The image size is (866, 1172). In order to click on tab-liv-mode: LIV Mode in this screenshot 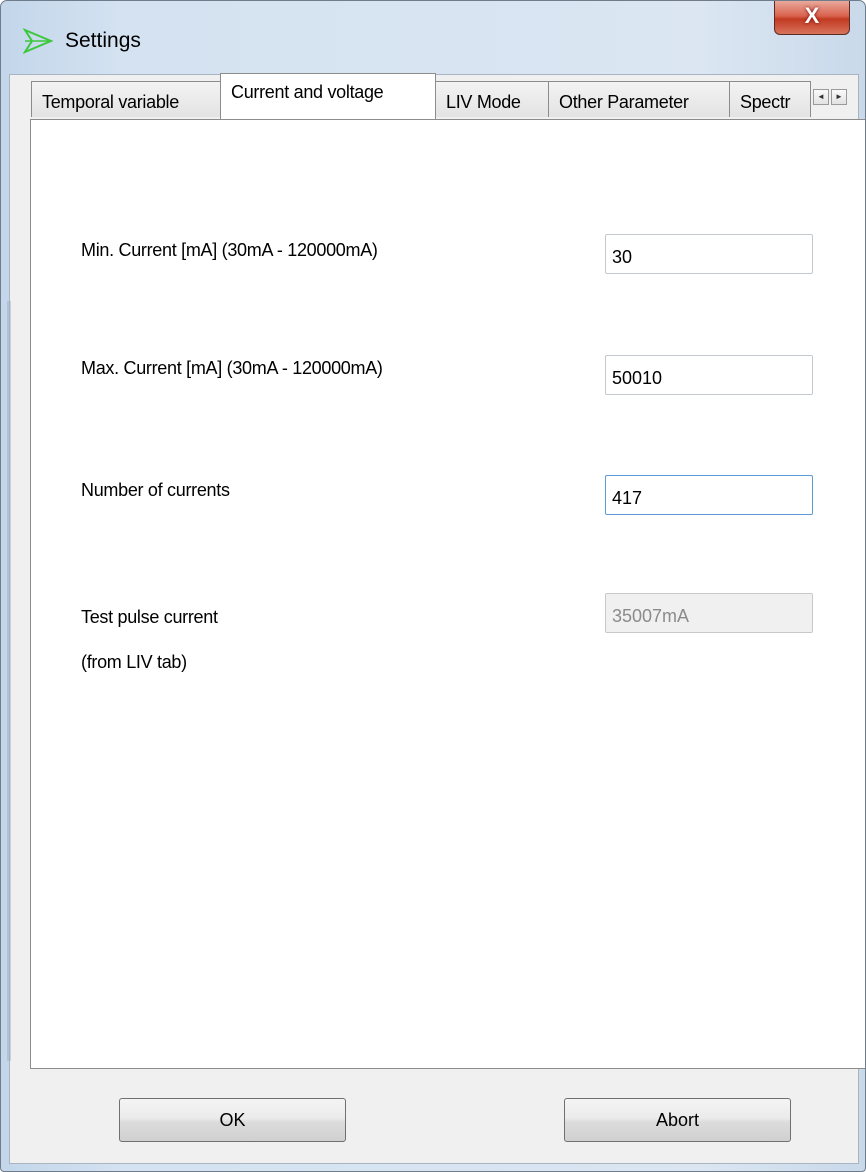, I will do `click(492, 99)`.